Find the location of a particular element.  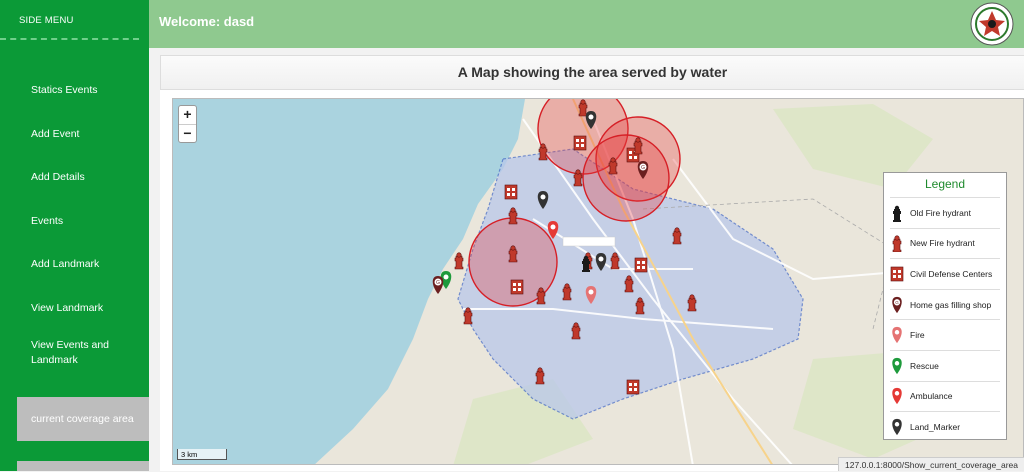

legend-label: Civil Defense Centers is located at coordinates (951, 274).